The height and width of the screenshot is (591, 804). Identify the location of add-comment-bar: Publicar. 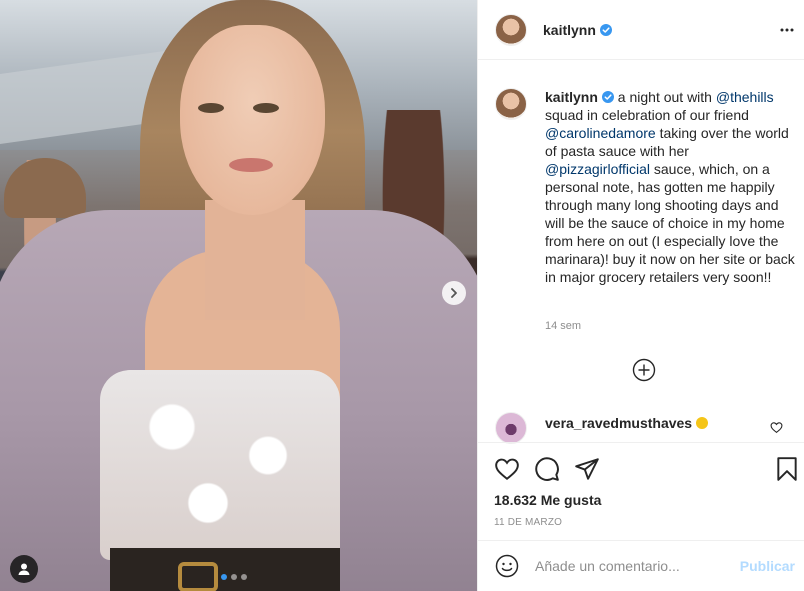
(641, 565).